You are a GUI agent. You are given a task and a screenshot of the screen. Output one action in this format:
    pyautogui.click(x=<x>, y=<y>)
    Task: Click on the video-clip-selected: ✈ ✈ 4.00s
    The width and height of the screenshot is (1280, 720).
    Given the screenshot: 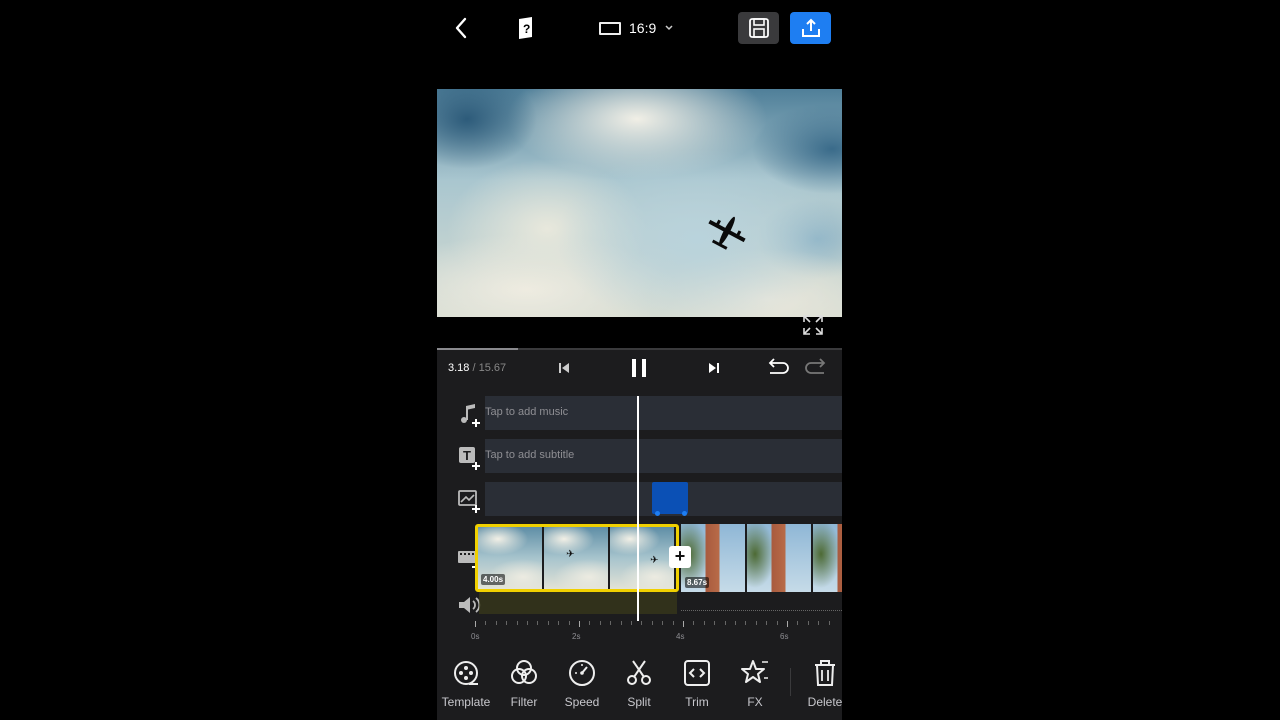 What is the action you would take?
    pyautogui.click(x=577, y=558)
    